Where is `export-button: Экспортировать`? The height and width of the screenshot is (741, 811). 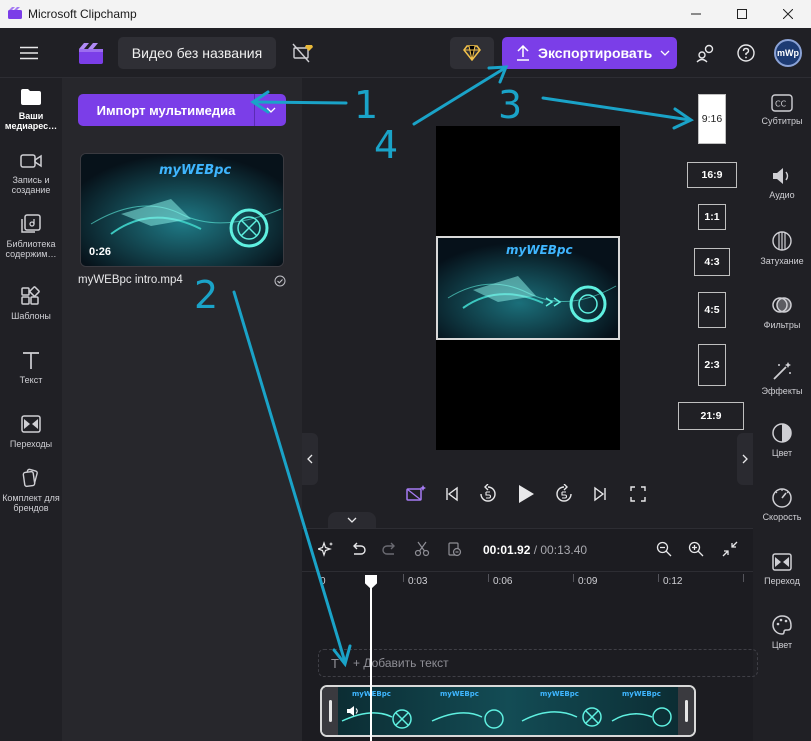
export-button: Экспортировать is located at coordinates (589, 53).